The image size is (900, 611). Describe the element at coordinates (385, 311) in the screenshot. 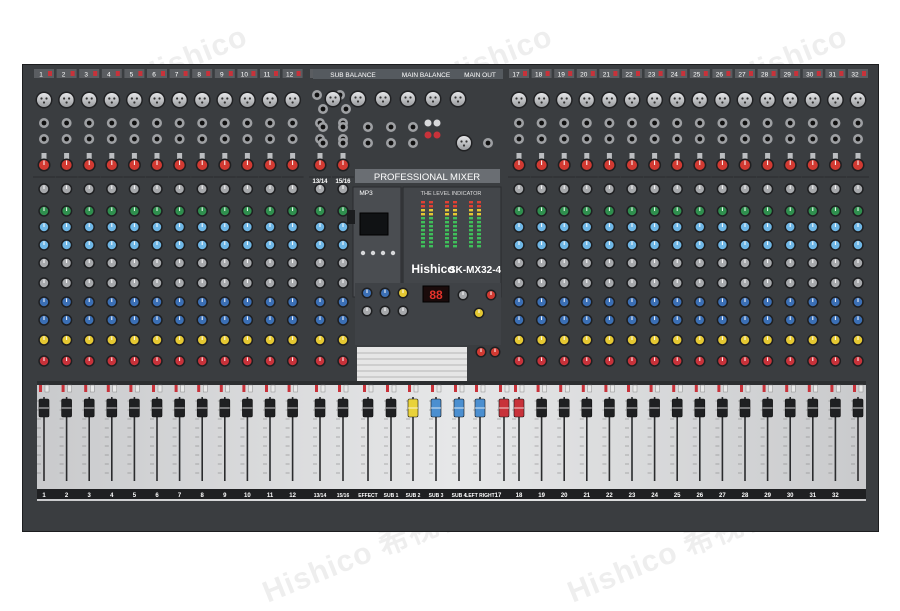

I see `effect-knob` at that location.